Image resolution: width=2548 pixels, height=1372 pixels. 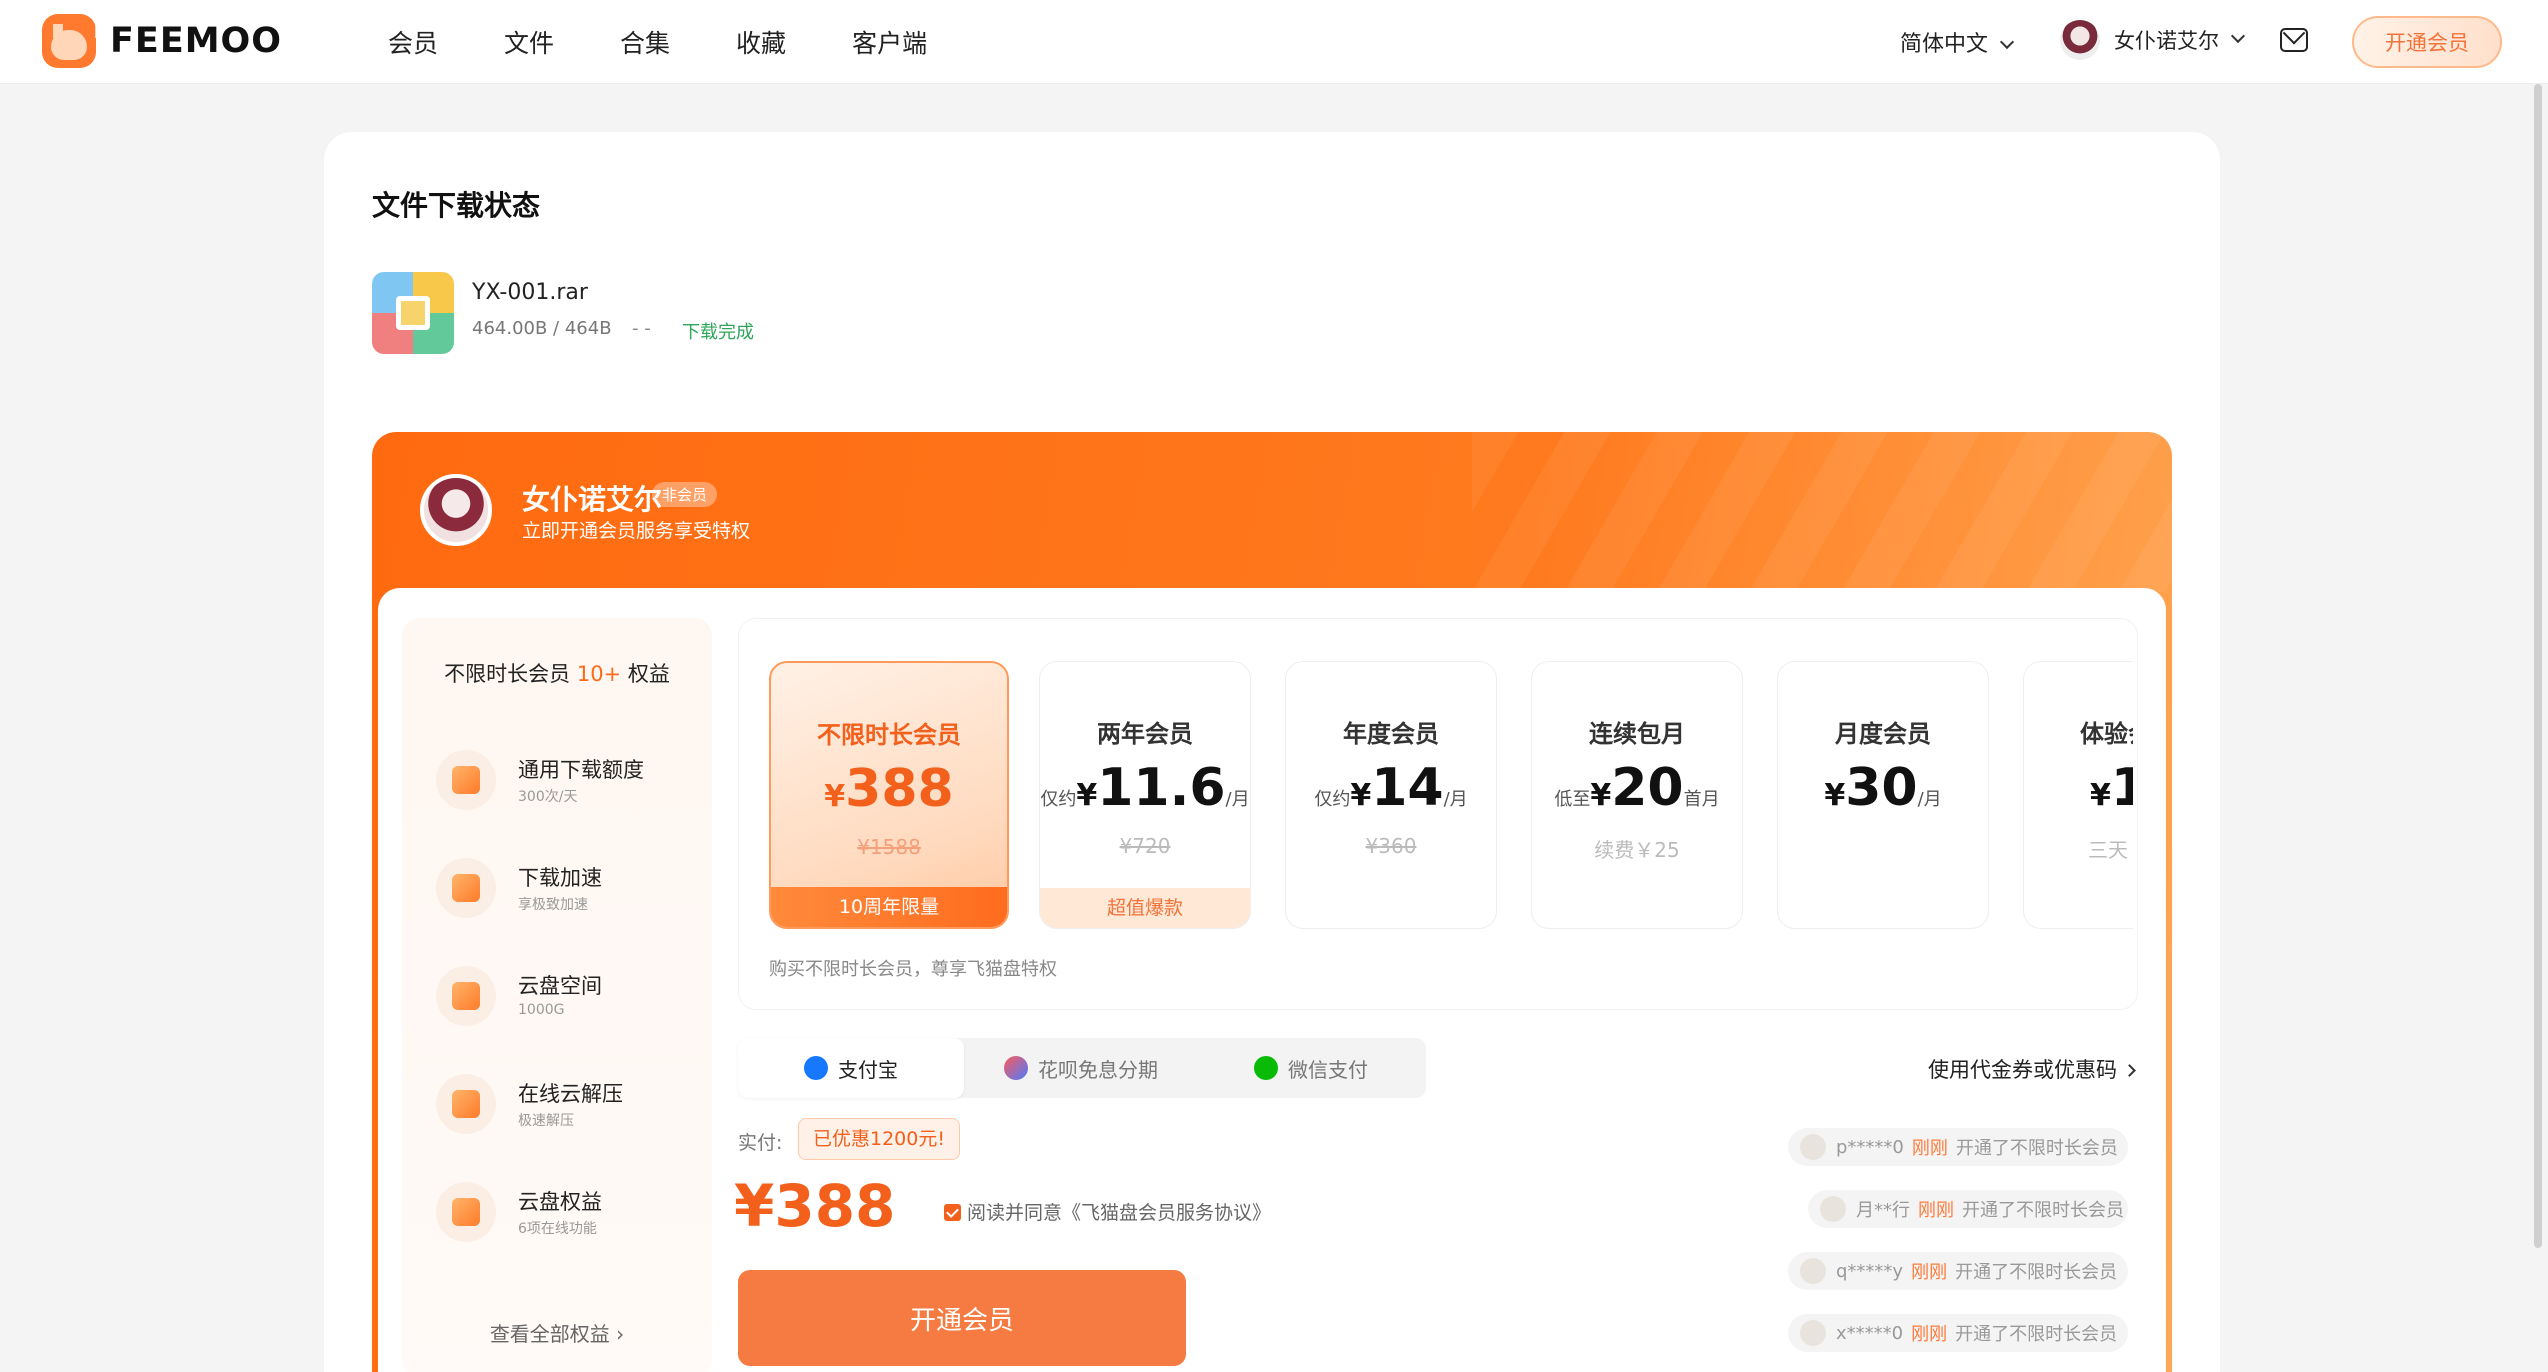 What do you see at coordinates (1958, 1271) in the screenshot?
I see `purchase-feed-item: q*****y 刚刚 开通了不限时长会员` at bounding box center [1958, 1271].